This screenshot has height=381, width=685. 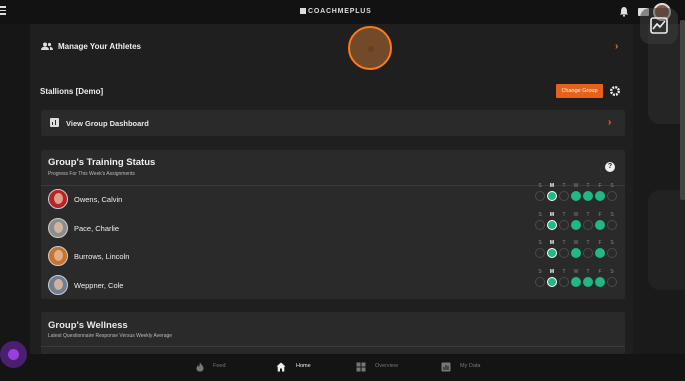 I want to click on flame-icon, so click(x=200, y=367).